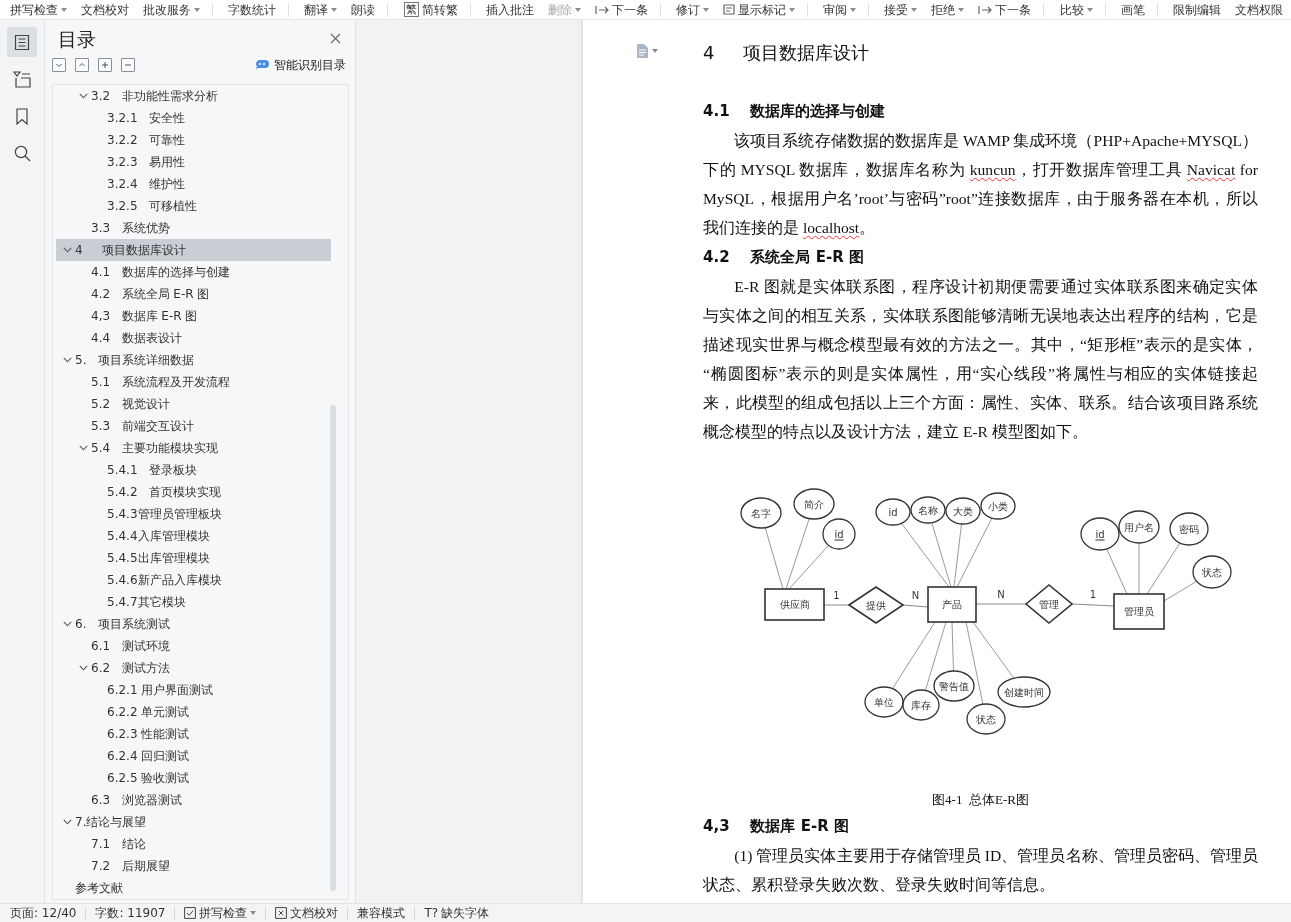 The height and width of the screenshot is (922, 1291). Describe the element at coordinates (333, 648) in the screenshot. I see `scrollbar-thumb` at that location.